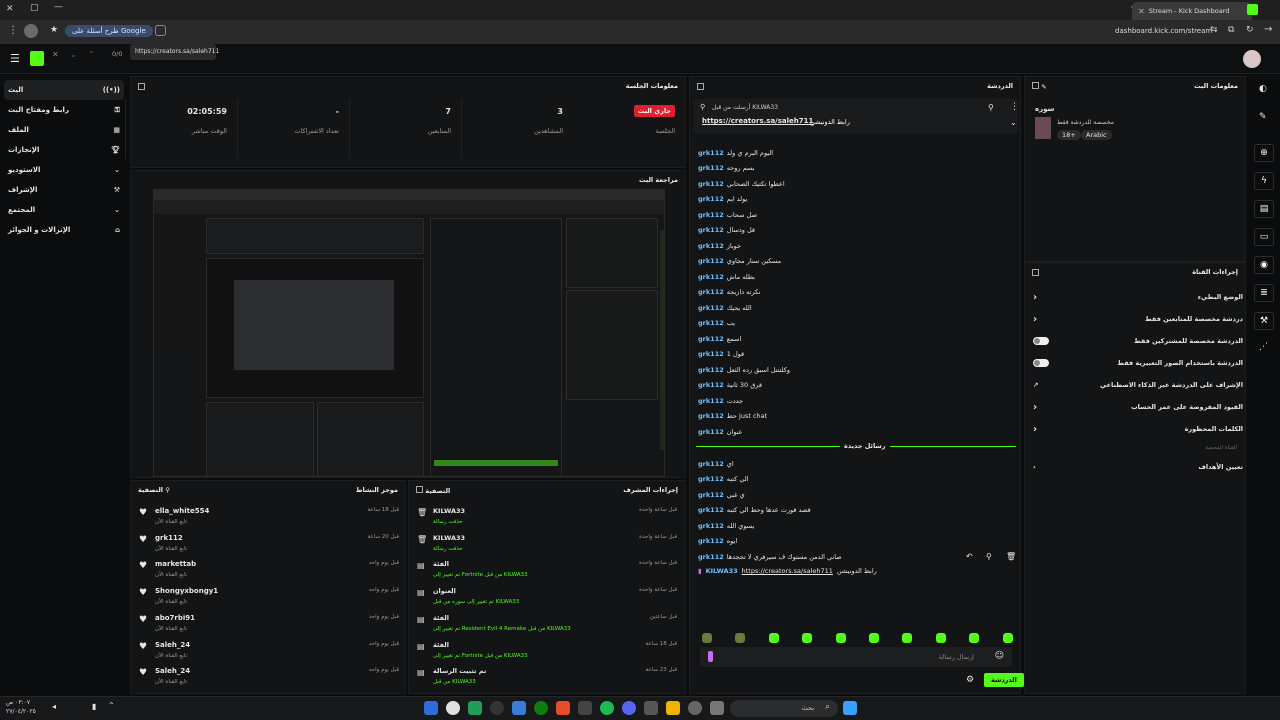 This screenshot has height=720, width=1280. What do you see at coordinates (1004, 680) in the screenshot?
I see `chat-send-button: الدردشة` at bounding box center [1004, 680].